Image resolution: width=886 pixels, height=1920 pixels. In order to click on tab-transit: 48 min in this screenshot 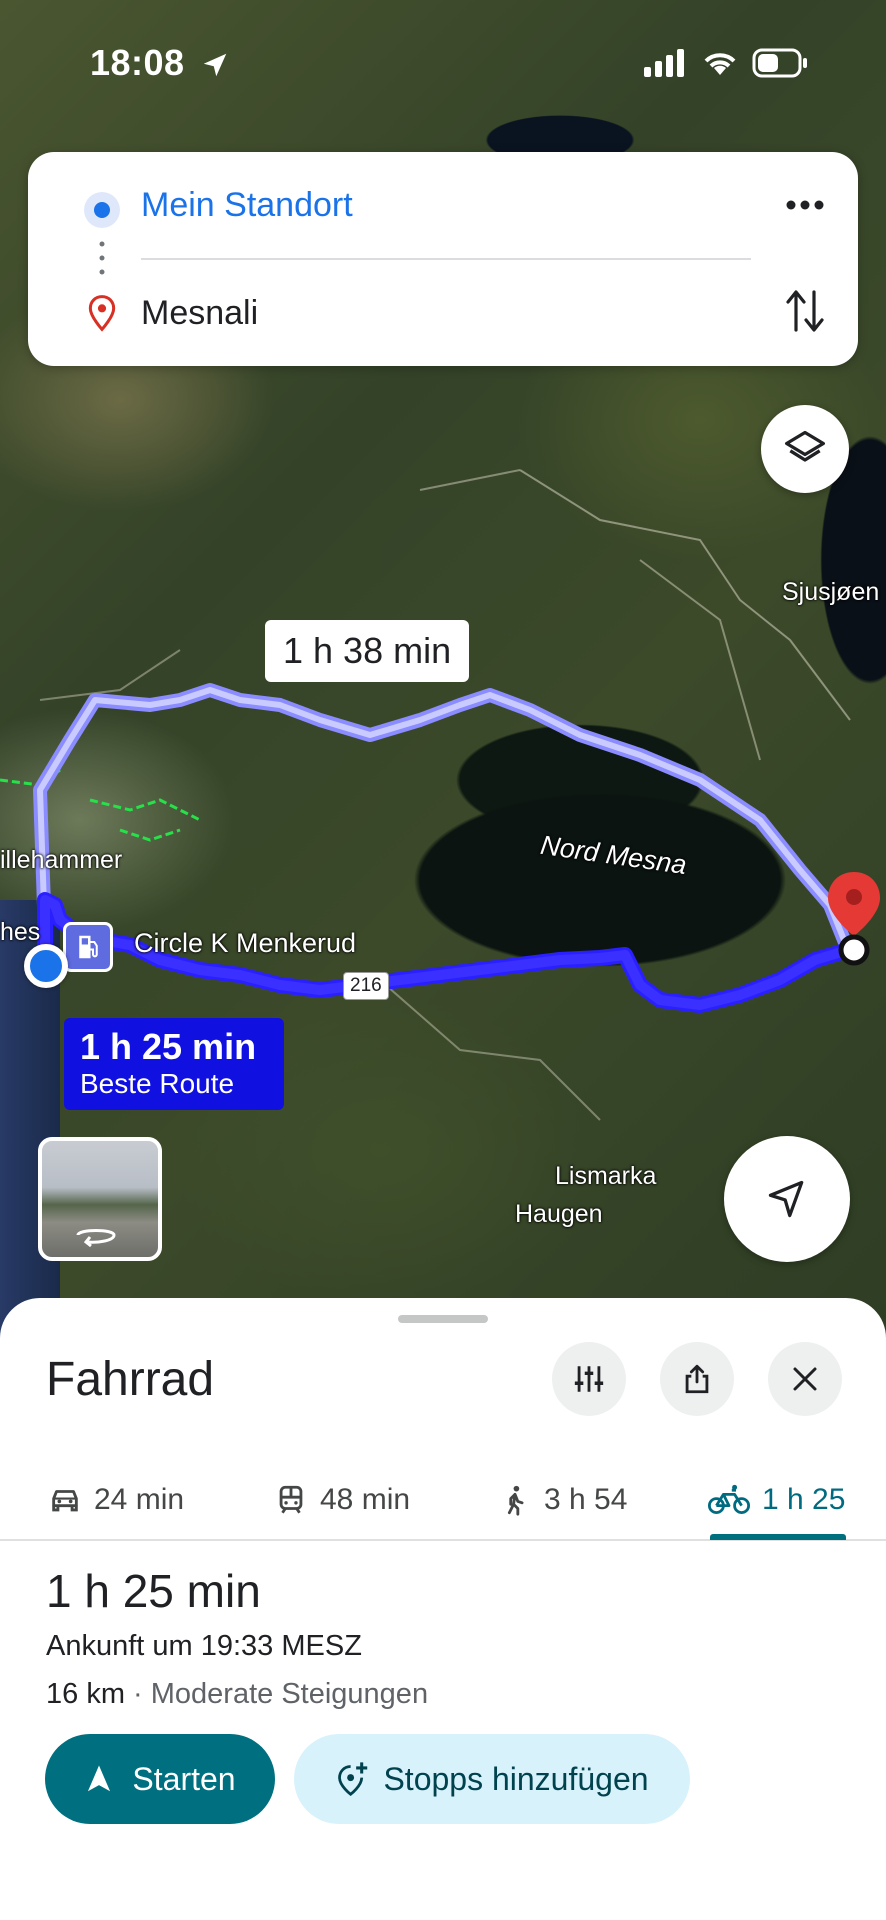, I will do `click(342, 1500)`.